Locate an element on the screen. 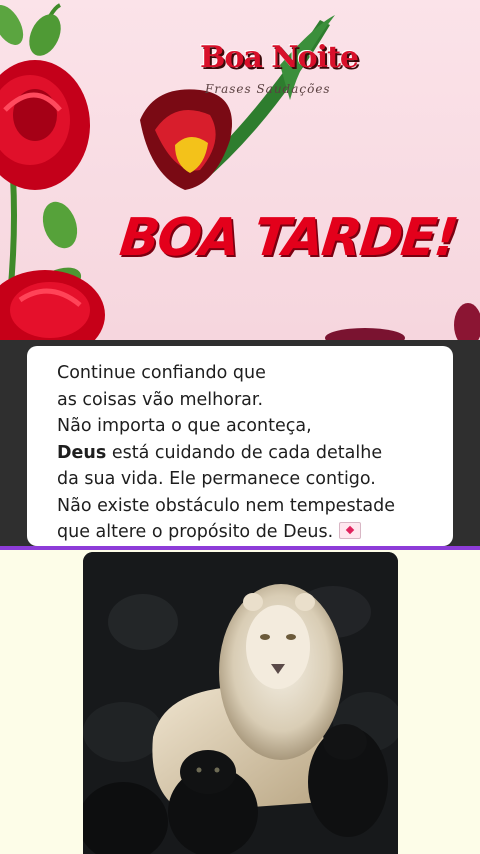 This screenshot has height=854, width=480. card-headline: BOA TARDE! is located at coordinates (288, 238).